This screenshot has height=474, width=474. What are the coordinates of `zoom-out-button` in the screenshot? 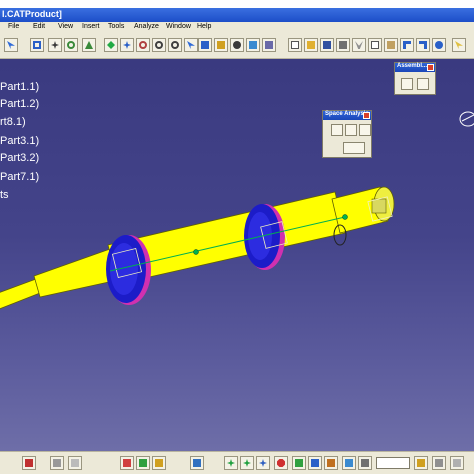 It's located at (175, 45).